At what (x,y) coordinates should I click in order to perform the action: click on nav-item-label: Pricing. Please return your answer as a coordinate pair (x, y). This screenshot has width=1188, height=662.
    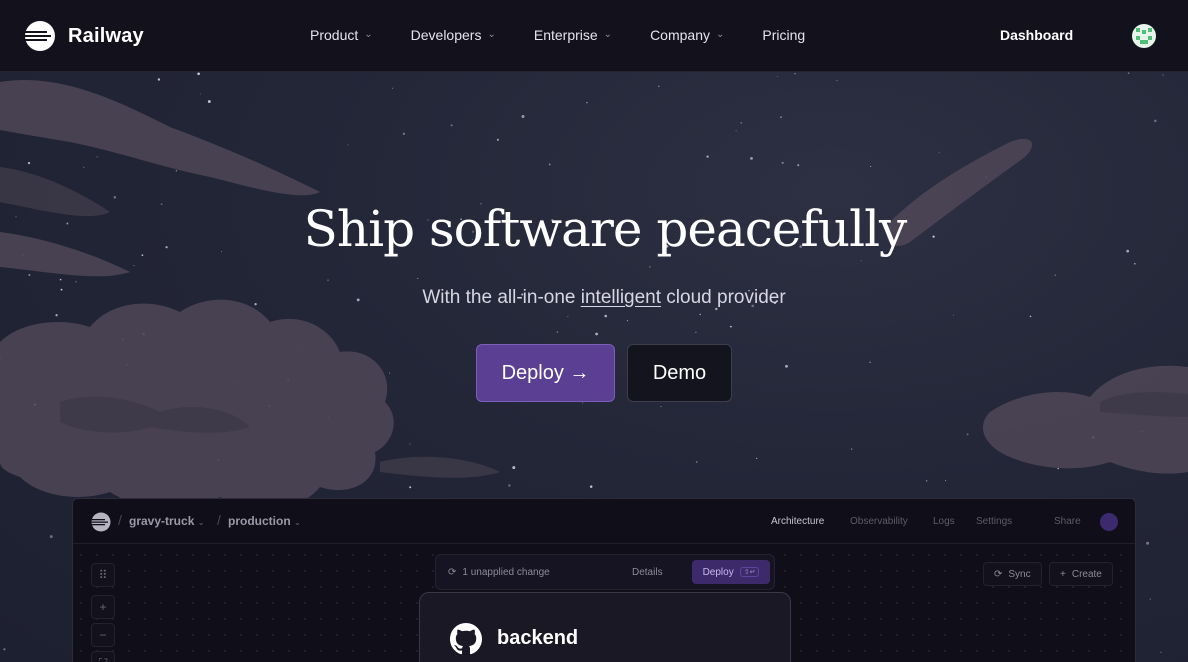
    Looking at the image, I should click on (784, 35).